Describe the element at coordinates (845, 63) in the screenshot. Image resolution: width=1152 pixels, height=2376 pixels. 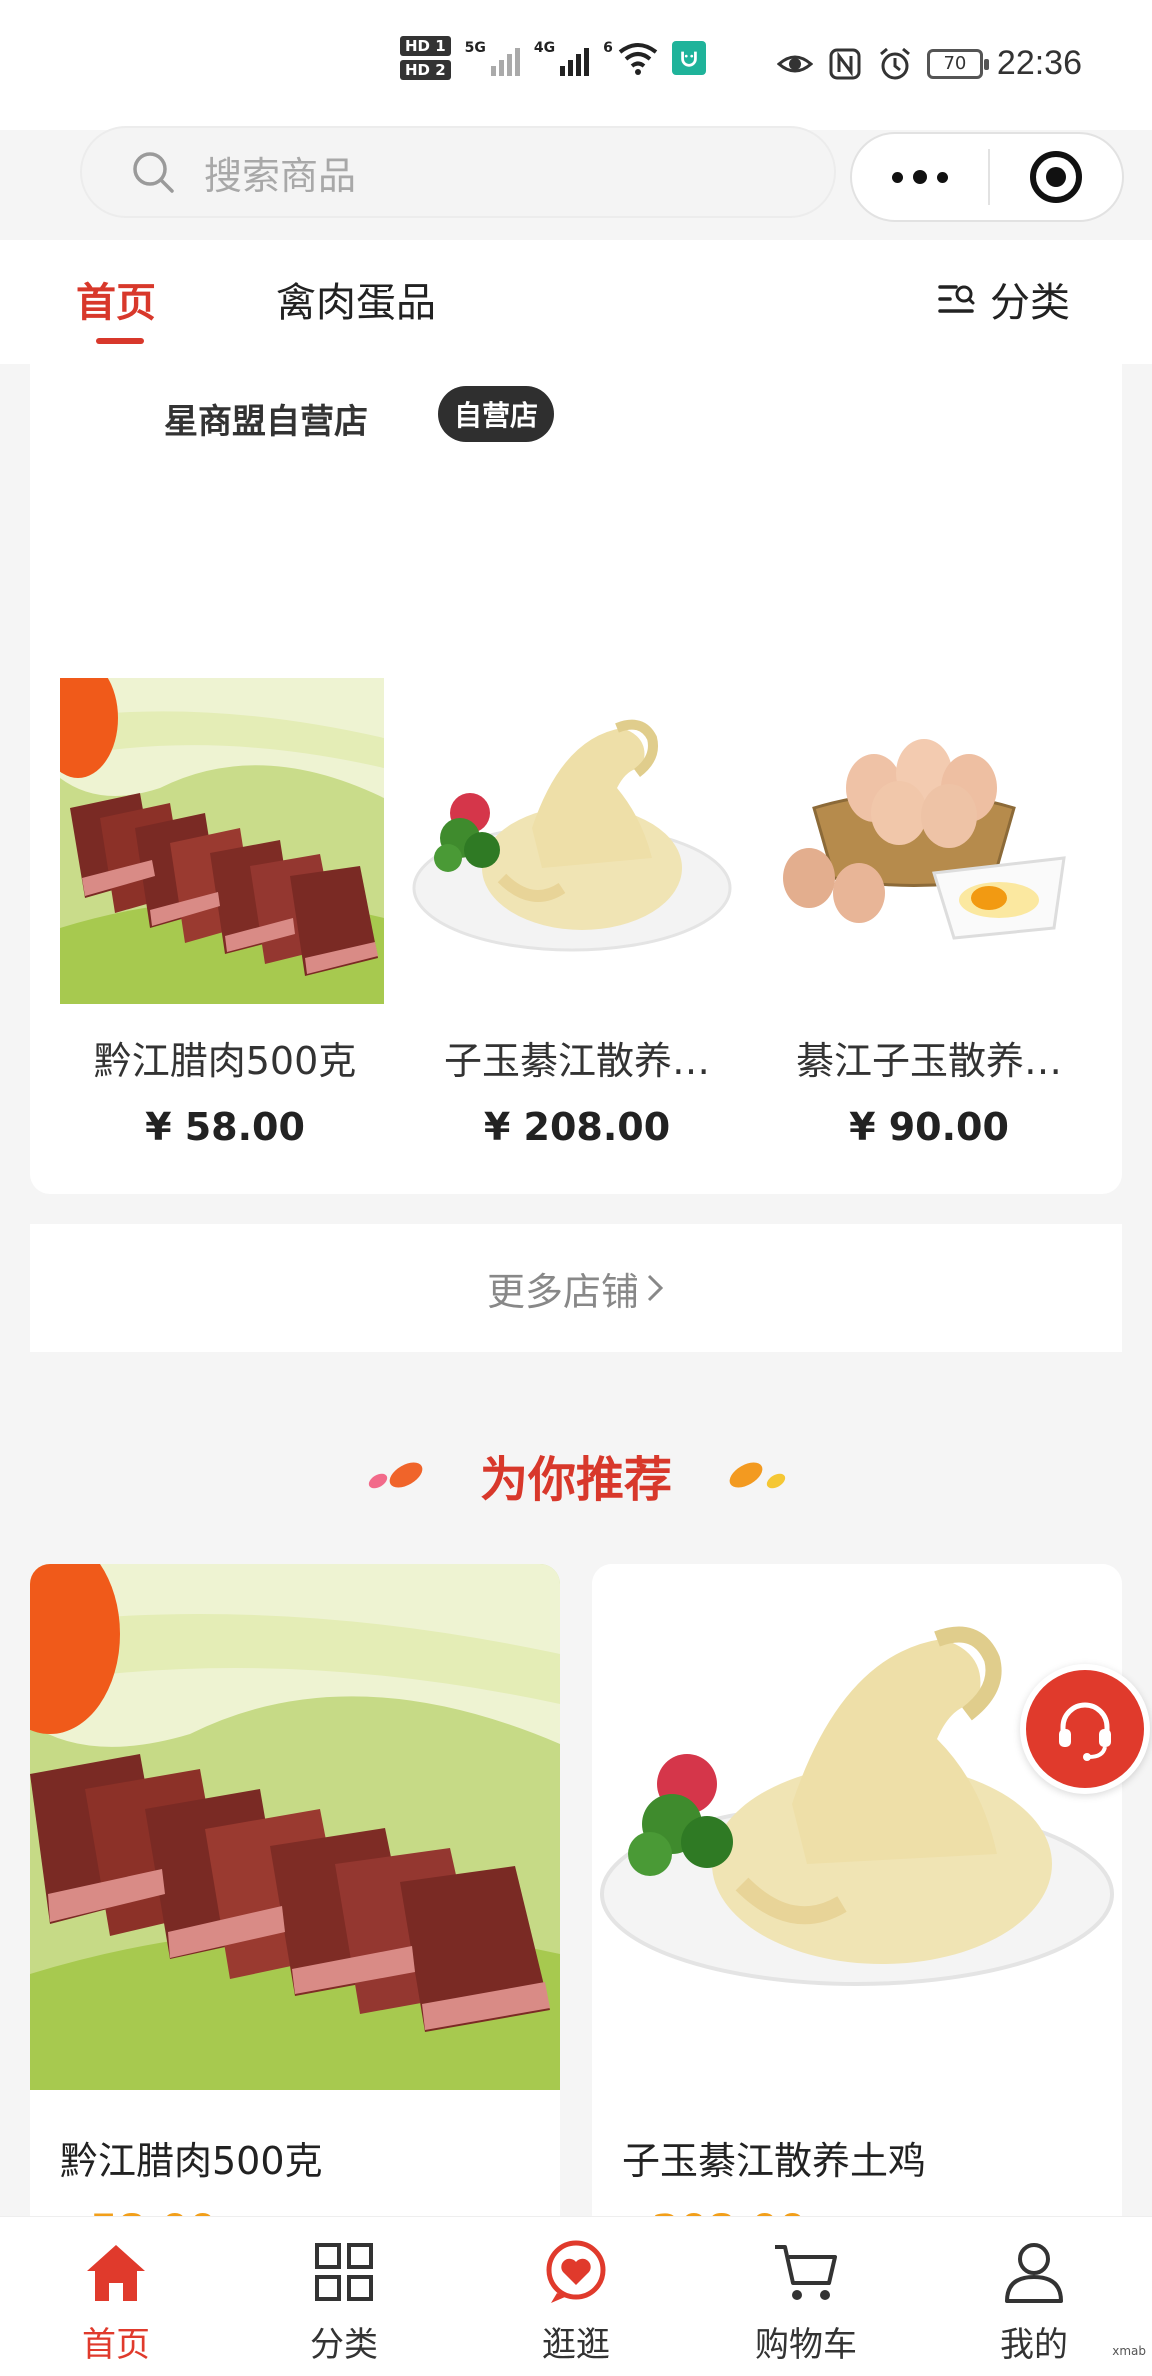
I see `nfc-icon` at that location.